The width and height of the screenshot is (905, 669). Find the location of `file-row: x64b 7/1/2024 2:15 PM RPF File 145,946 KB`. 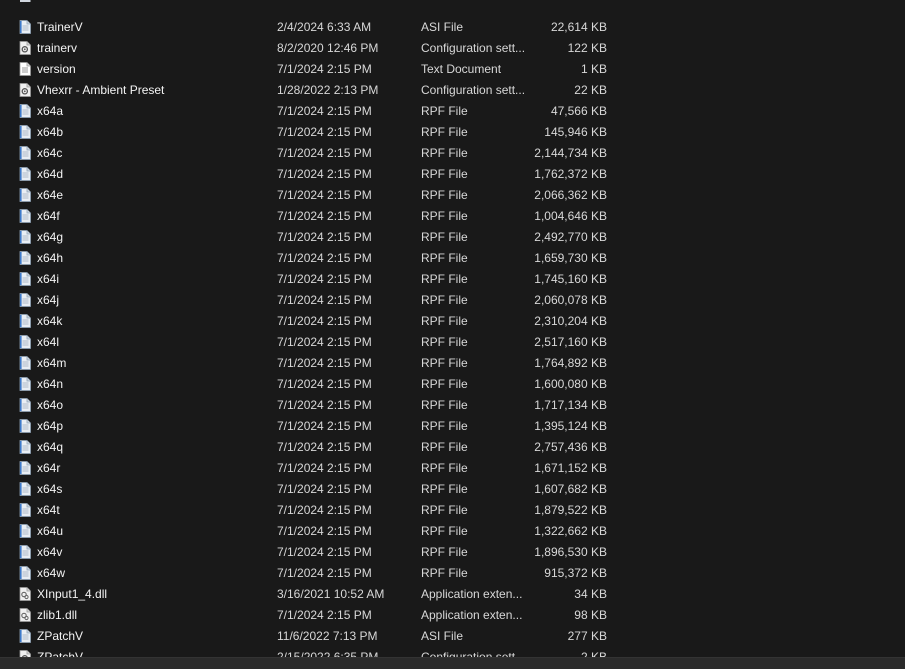

file-row: x64b 7/1/2024 2:15 PM RPF File 145,946 KB is located at coordinates (452, 131).